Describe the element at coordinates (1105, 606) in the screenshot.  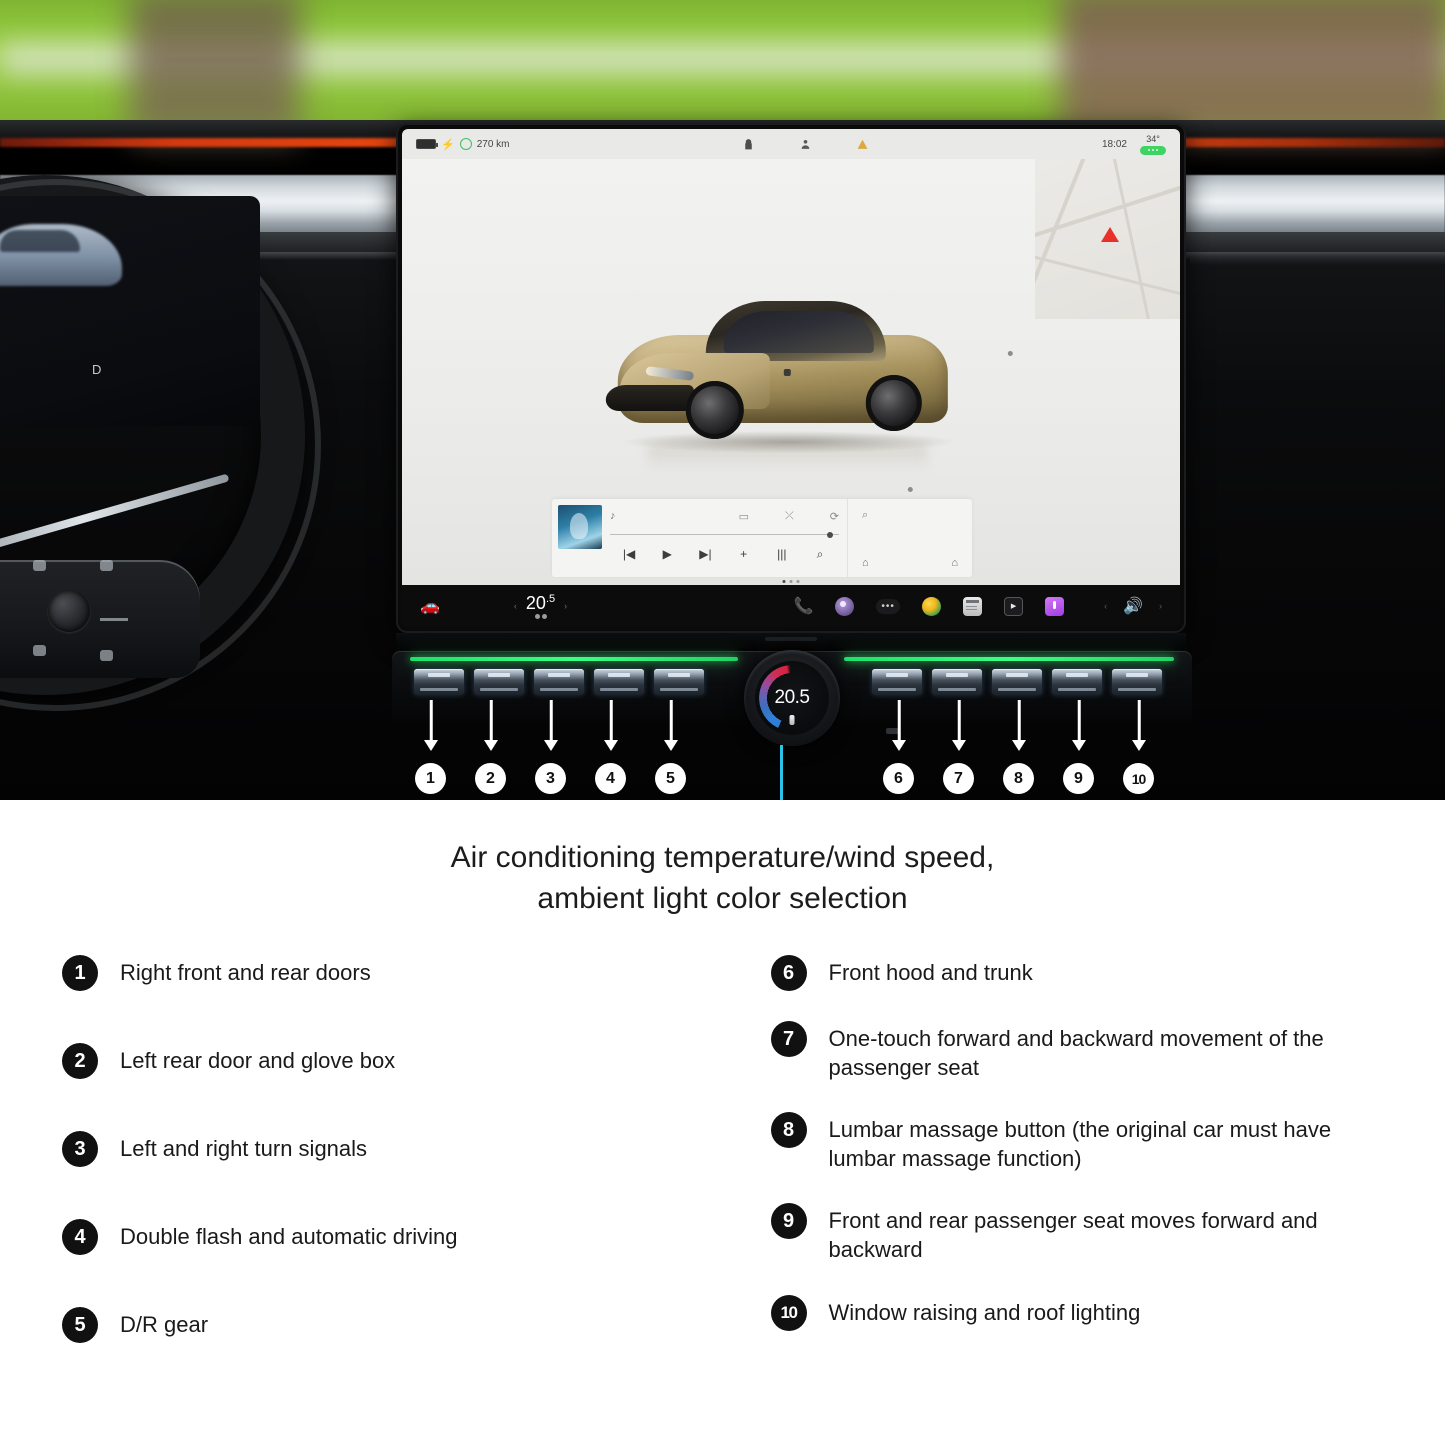
I see `volume-decrease-icon: ‹` at that location.